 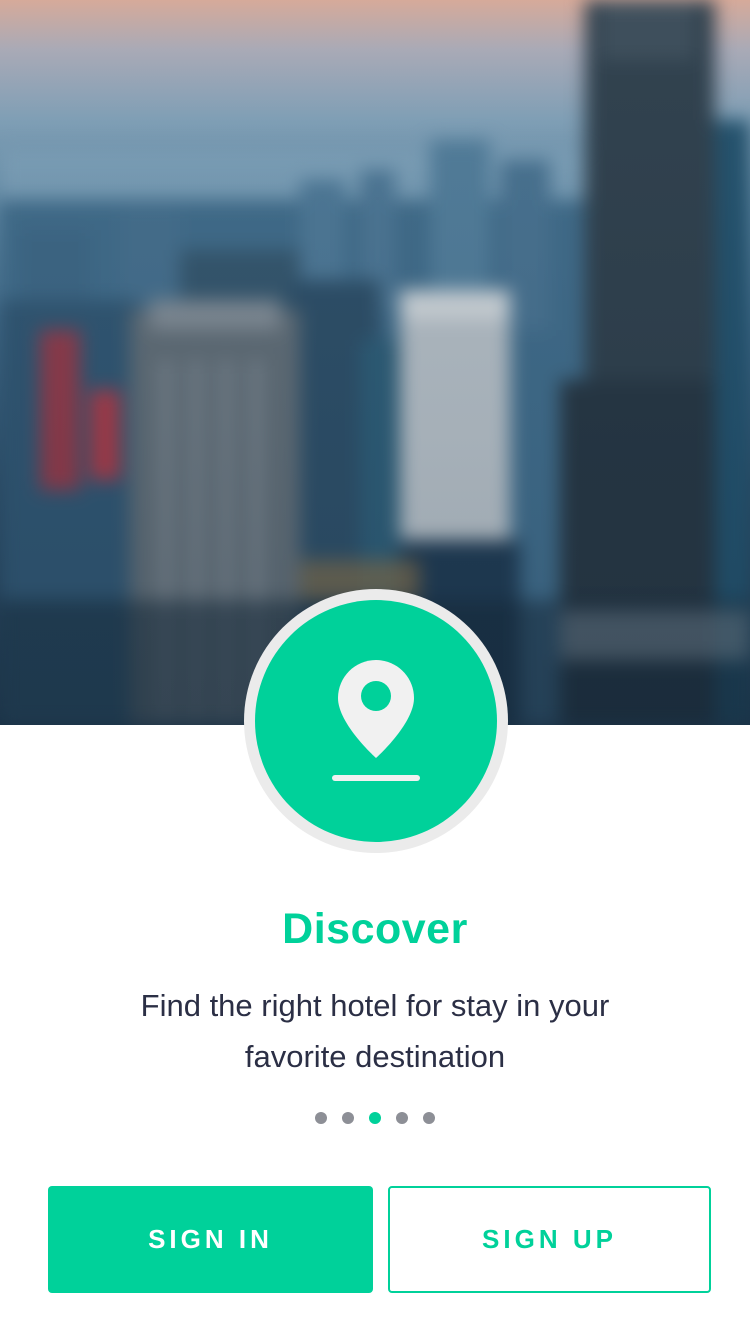 I want to click on page-dot-3-active, so click(x=375, y=1118).